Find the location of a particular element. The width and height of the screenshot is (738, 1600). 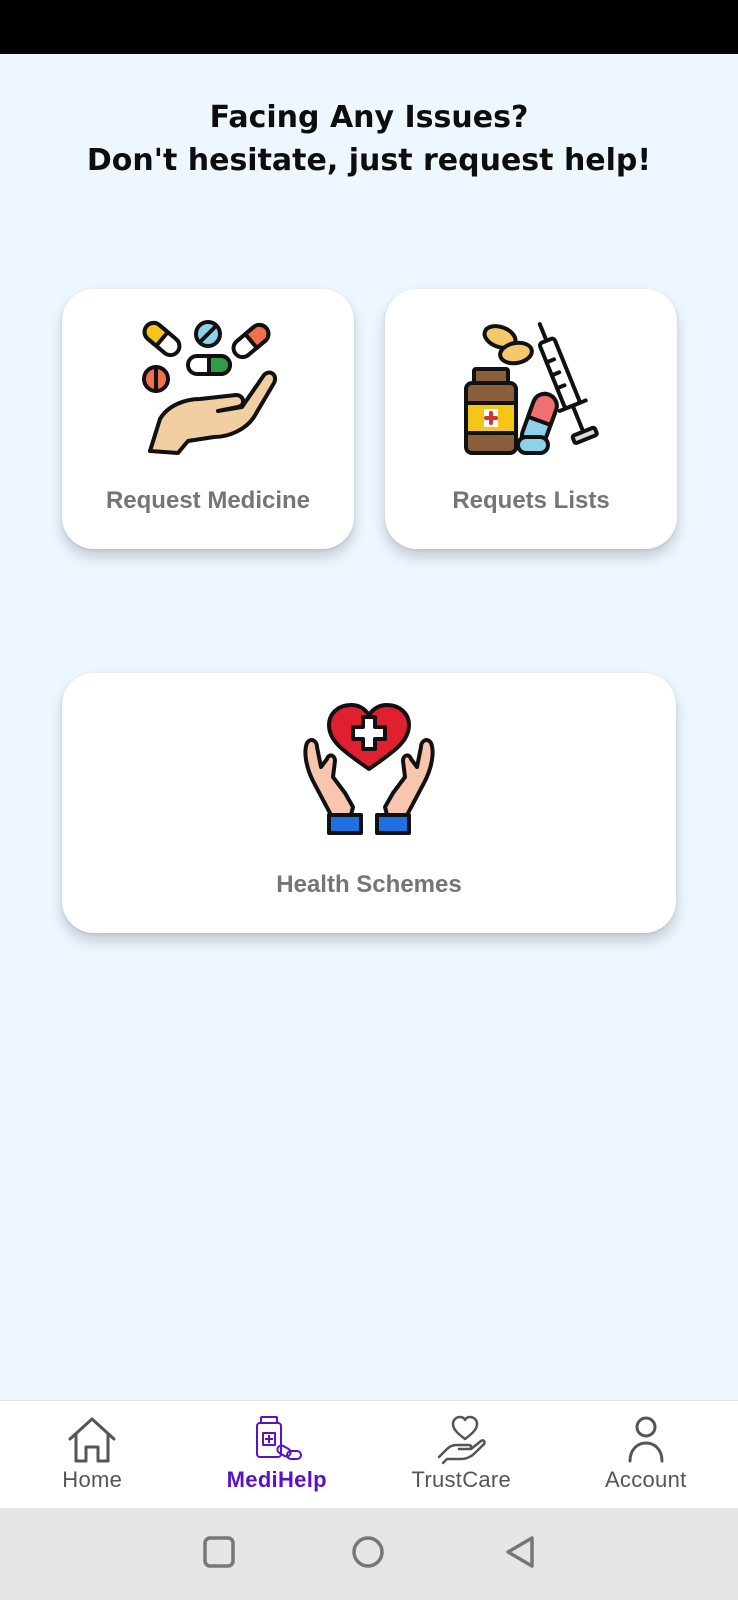

headline-line-2: Don't hesitate, just request help! is located at coordinates (369, 160).